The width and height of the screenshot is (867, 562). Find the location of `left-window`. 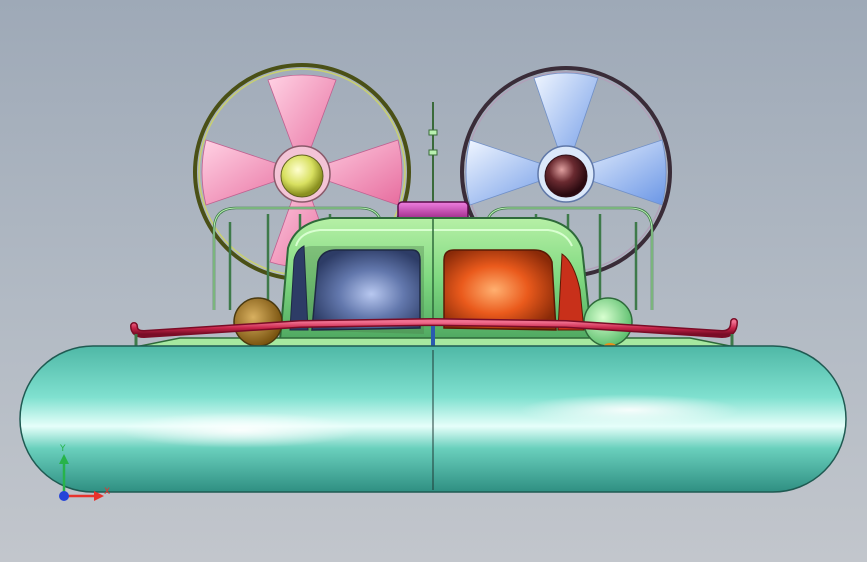

left-window is located at coordinates (366, 290).